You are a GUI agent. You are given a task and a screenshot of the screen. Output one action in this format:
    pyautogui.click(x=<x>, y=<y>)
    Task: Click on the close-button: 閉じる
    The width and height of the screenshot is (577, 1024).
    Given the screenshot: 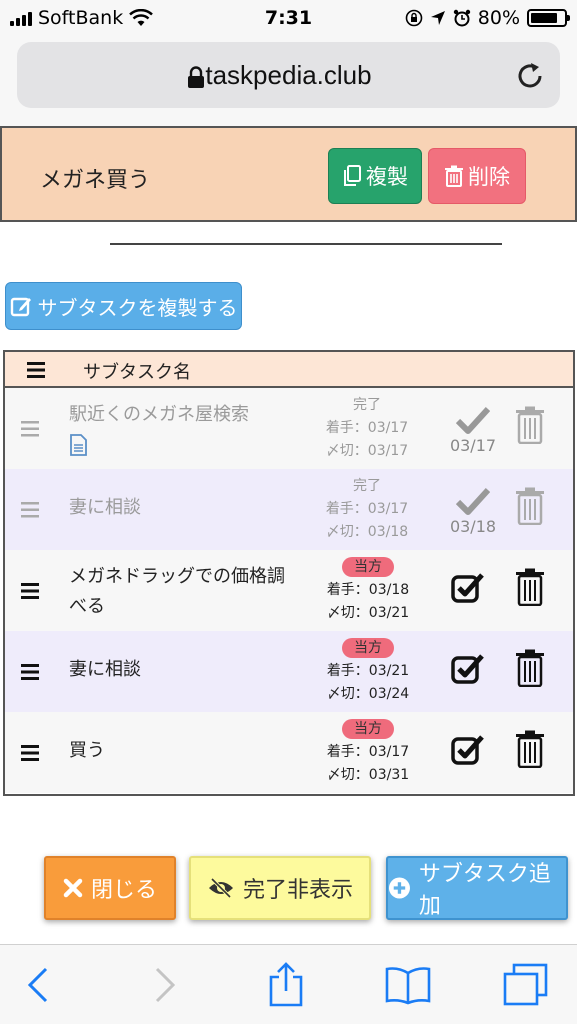 What is the action you would take?
    pyautogui.click(x=110, y=888)
    